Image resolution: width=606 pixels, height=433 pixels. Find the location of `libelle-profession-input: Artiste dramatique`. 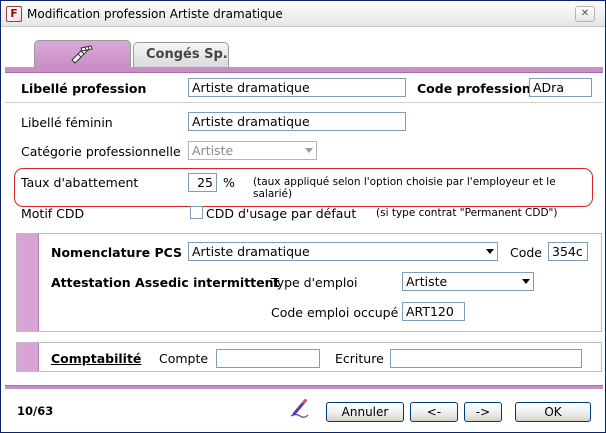

libelle-profession-input: Artiste dramatique is located at coordinates (297, 87).